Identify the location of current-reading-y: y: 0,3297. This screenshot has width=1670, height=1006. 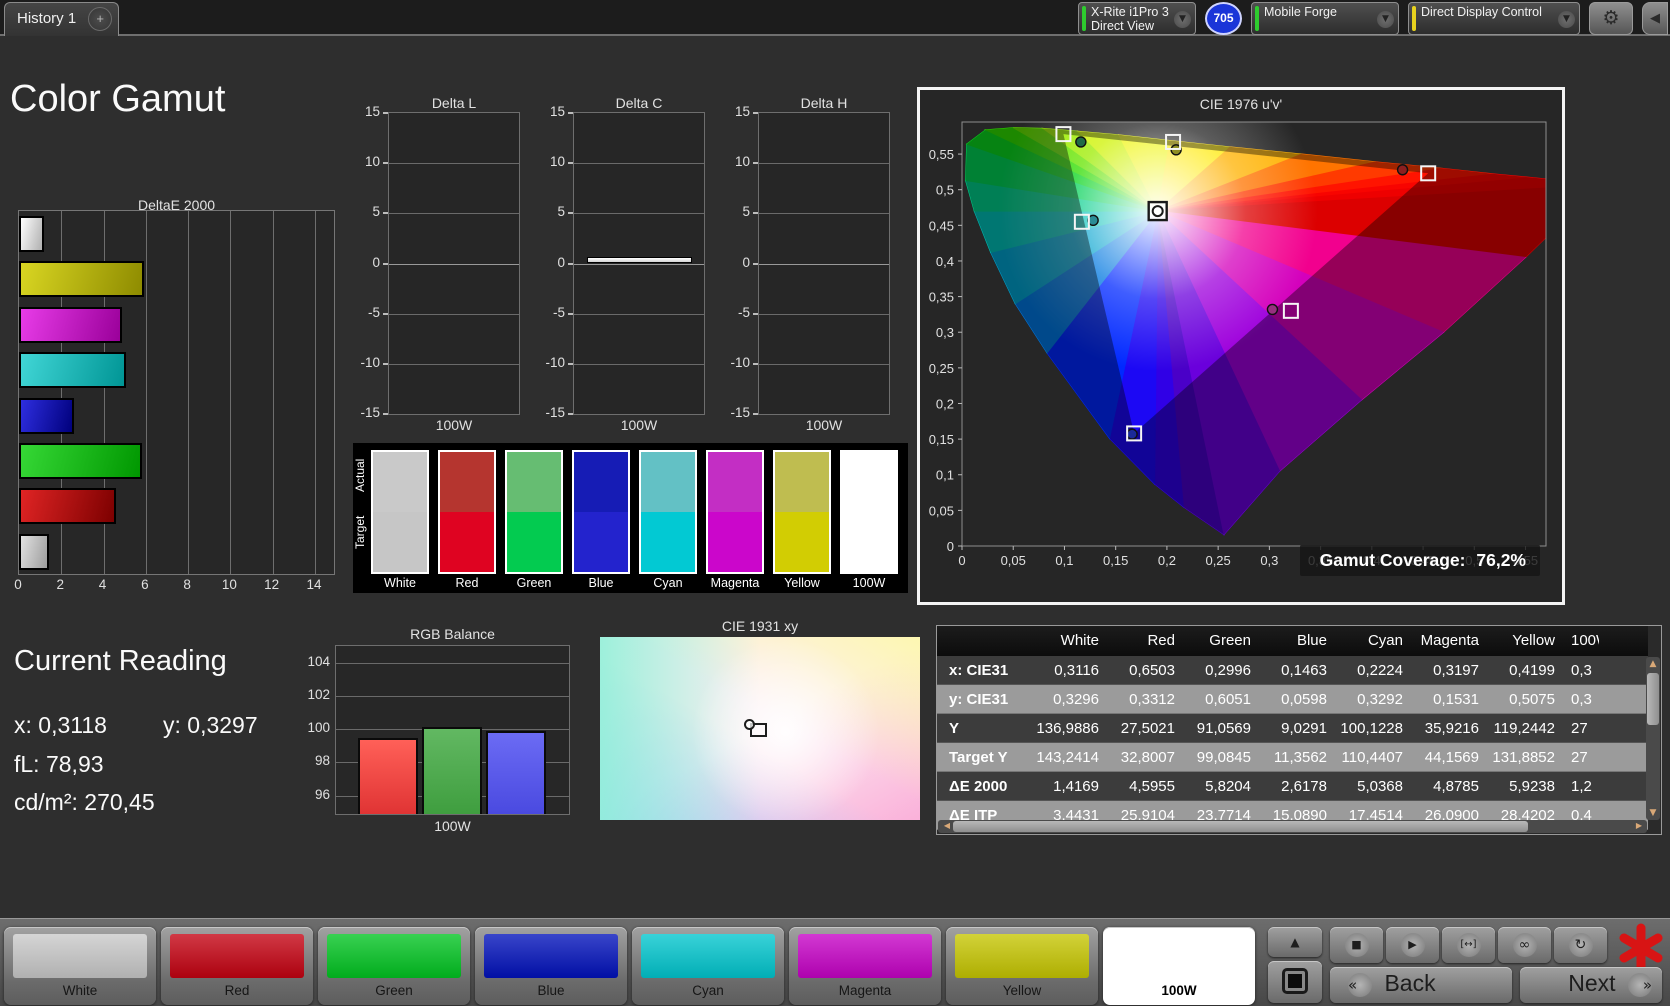
(210, 725).